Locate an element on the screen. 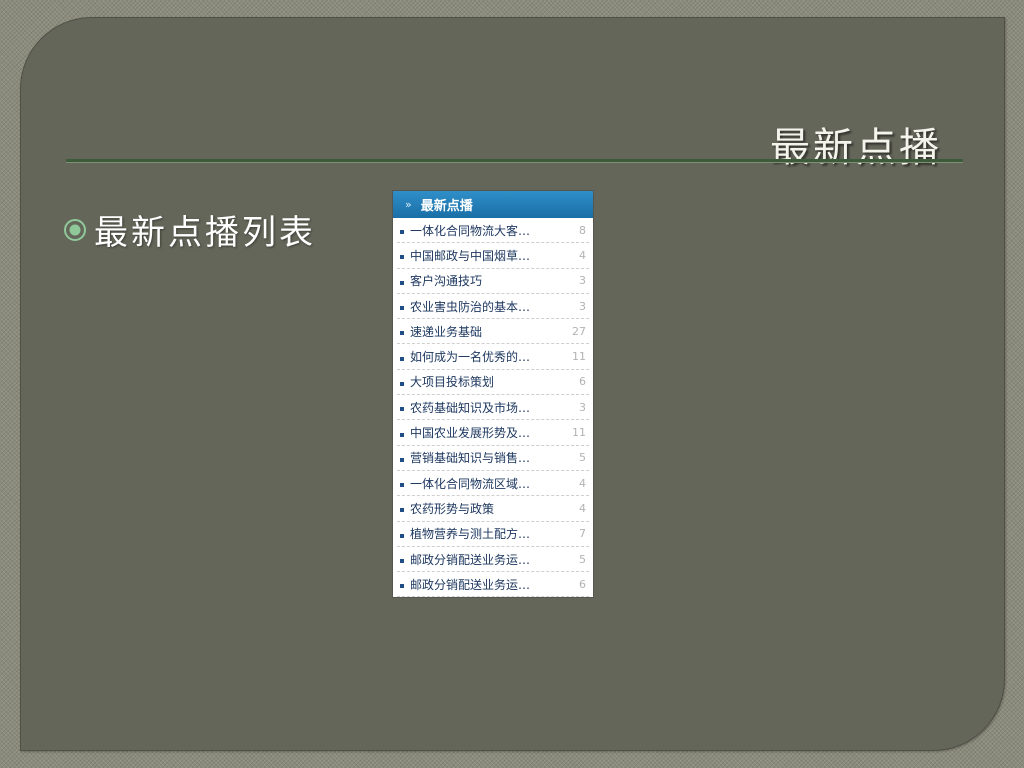 The width and height of the screenshot is (1024, 768). double-chevron-right-icon: » is located at coordinates (408, 204).